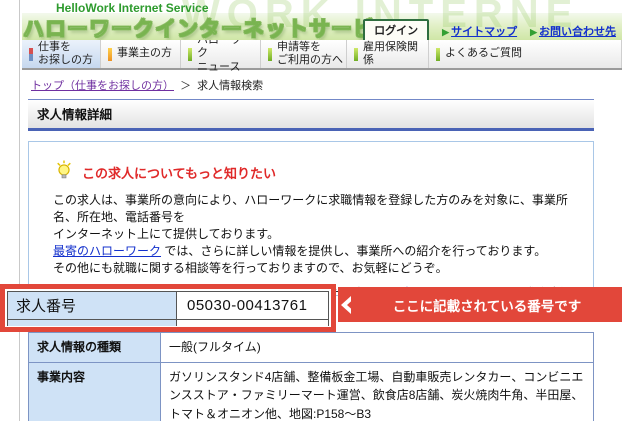 The height and width of the screenshot is (421, 622). What do you see at coordinates (253, 305) in the screenshot?
I see `job-number-value: 05030-00413761` at bounding box center [253, 305].